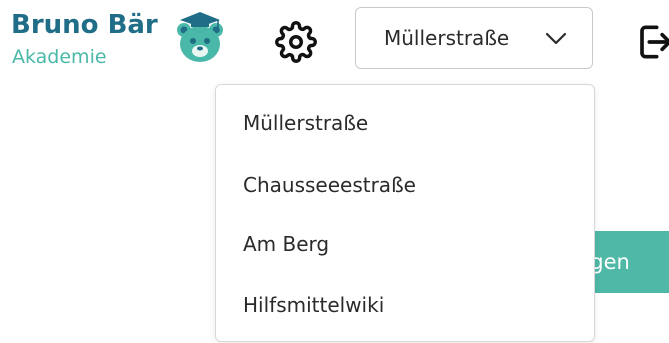  I want to click on dropdown-item-hilfsmittelwiki: Hilfsmittelwiki, so click(405, 305).